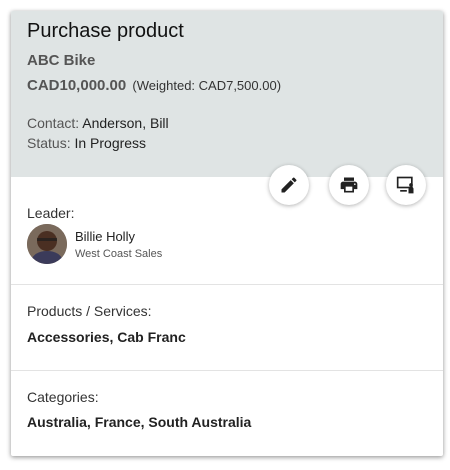 This screenshot has width=450, height=470. I want to click on categories-label: Categories:, so click(63, 397).